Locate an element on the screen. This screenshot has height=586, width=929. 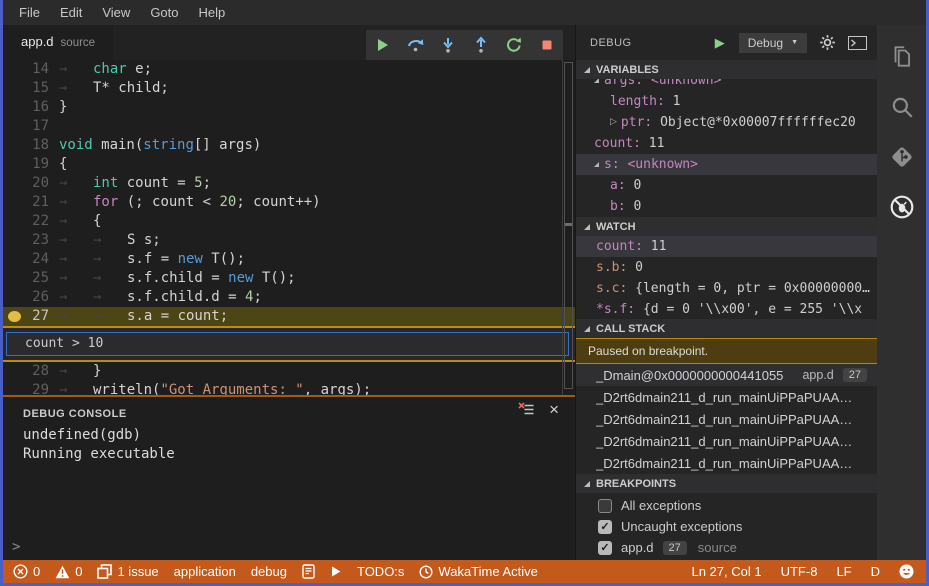
code-line-17: 17 is located at coordinates (289, 126).